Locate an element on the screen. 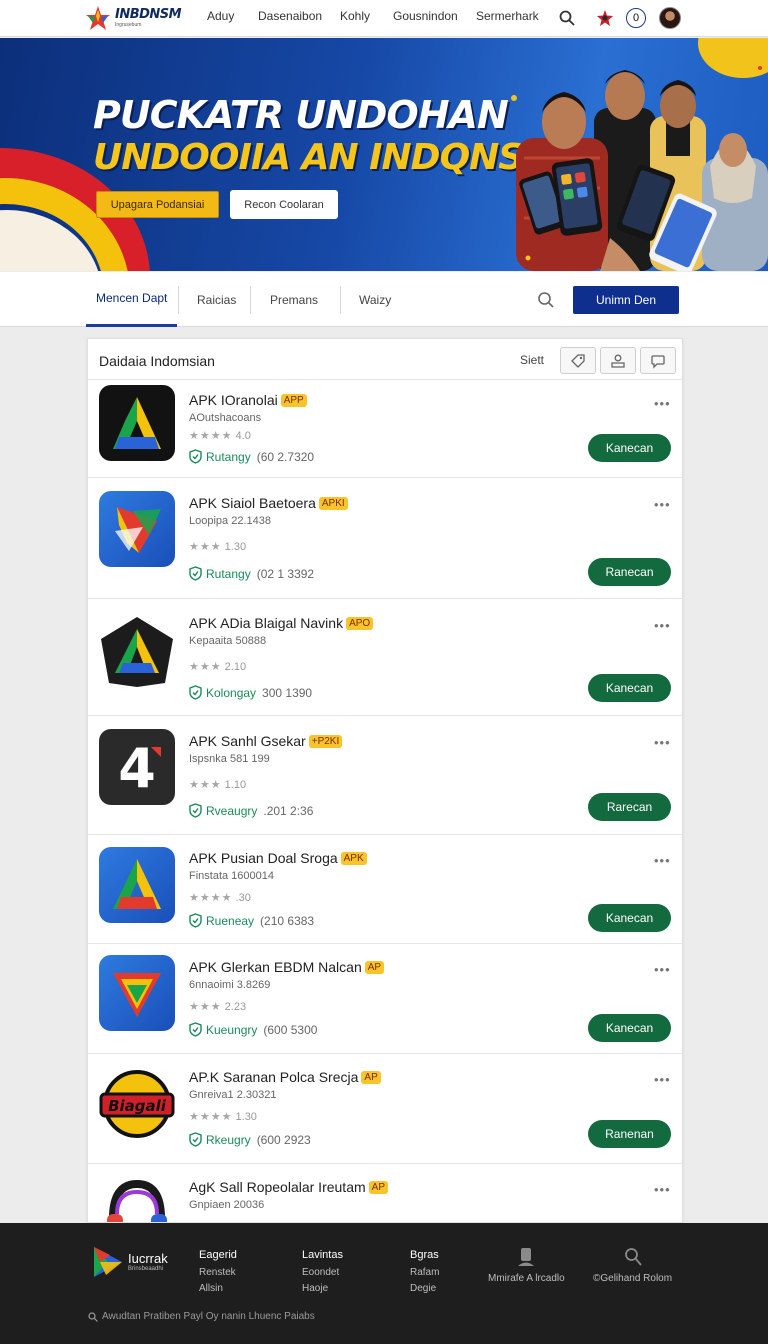 The width and height of the screenshot is (768, 1344). sort-label: Siett is located at coordinates (532, 360).